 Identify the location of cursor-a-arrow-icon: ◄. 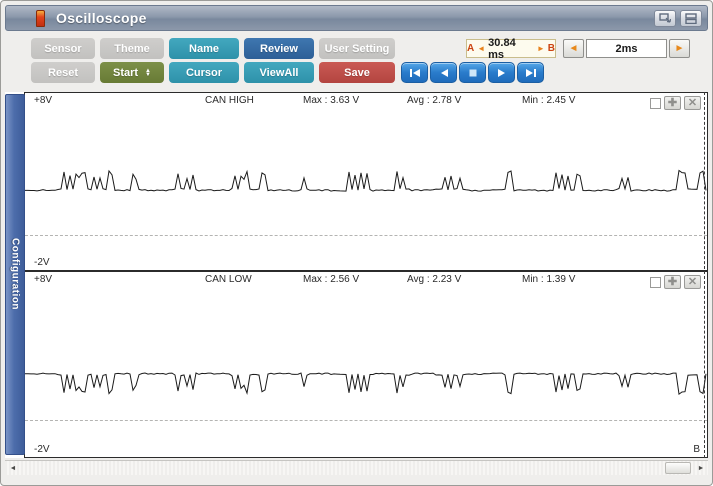
(481, 48).